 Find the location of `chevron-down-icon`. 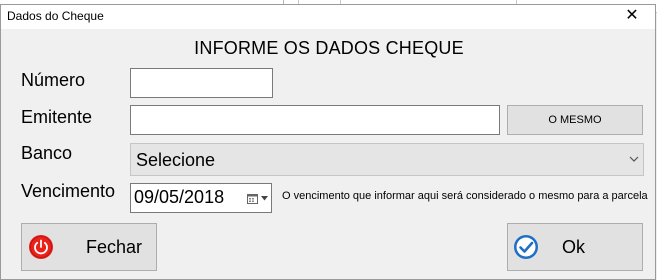

chevron-down-icon is located at coordinates (634, 159).